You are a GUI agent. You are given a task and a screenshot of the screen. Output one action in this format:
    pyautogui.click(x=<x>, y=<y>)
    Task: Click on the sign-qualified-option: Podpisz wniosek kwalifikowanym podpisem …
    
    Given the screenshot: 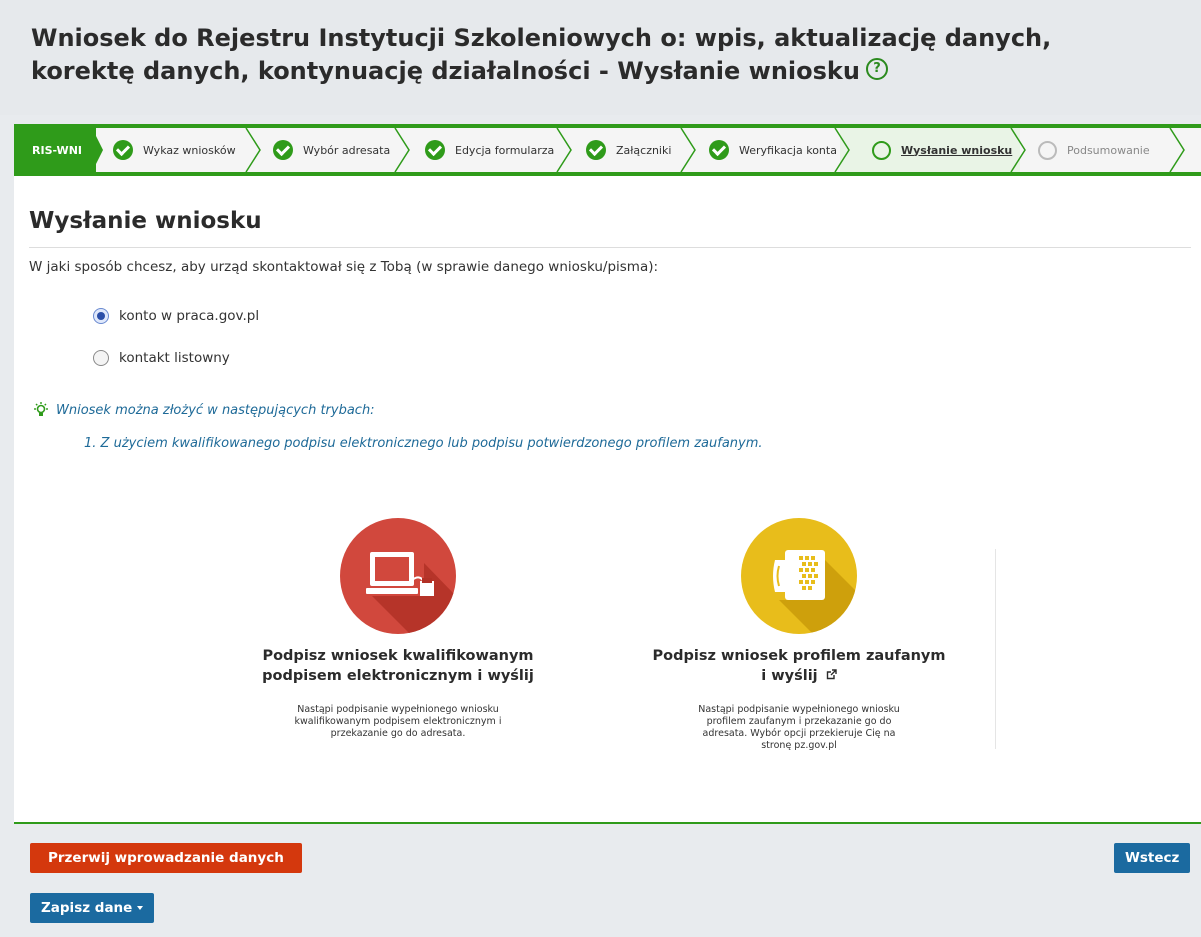 What is the action you would take?
    pyautogui.click(x=398, y=629)
    